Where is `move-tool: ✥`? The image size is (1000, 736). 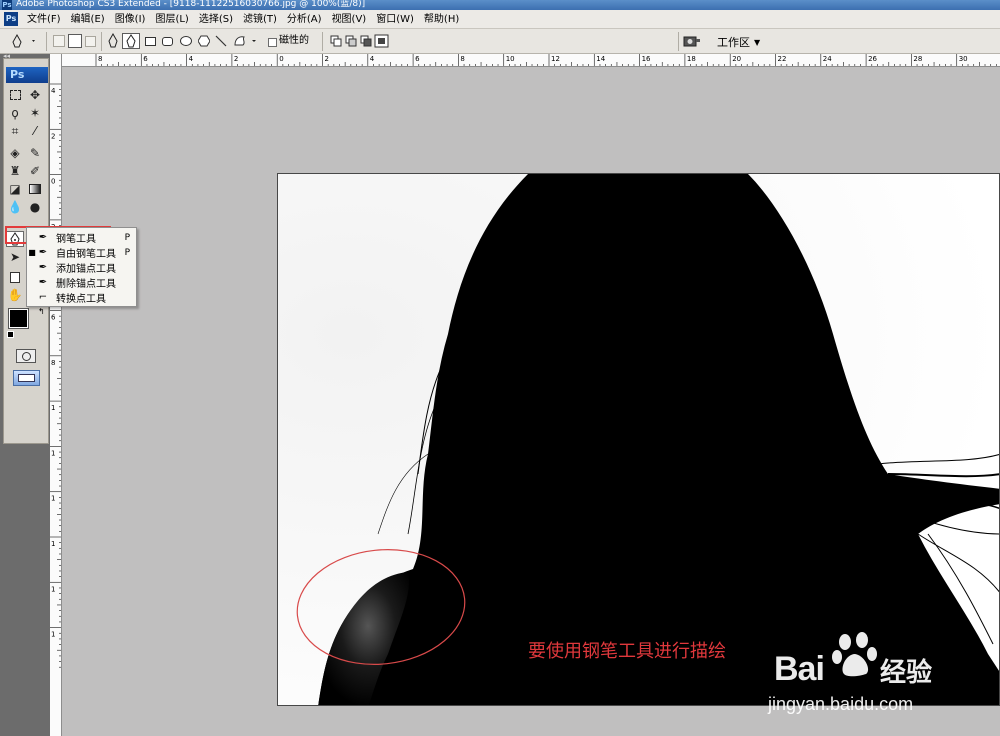
move-tool: ✥ is located at coordinates (35, 95).